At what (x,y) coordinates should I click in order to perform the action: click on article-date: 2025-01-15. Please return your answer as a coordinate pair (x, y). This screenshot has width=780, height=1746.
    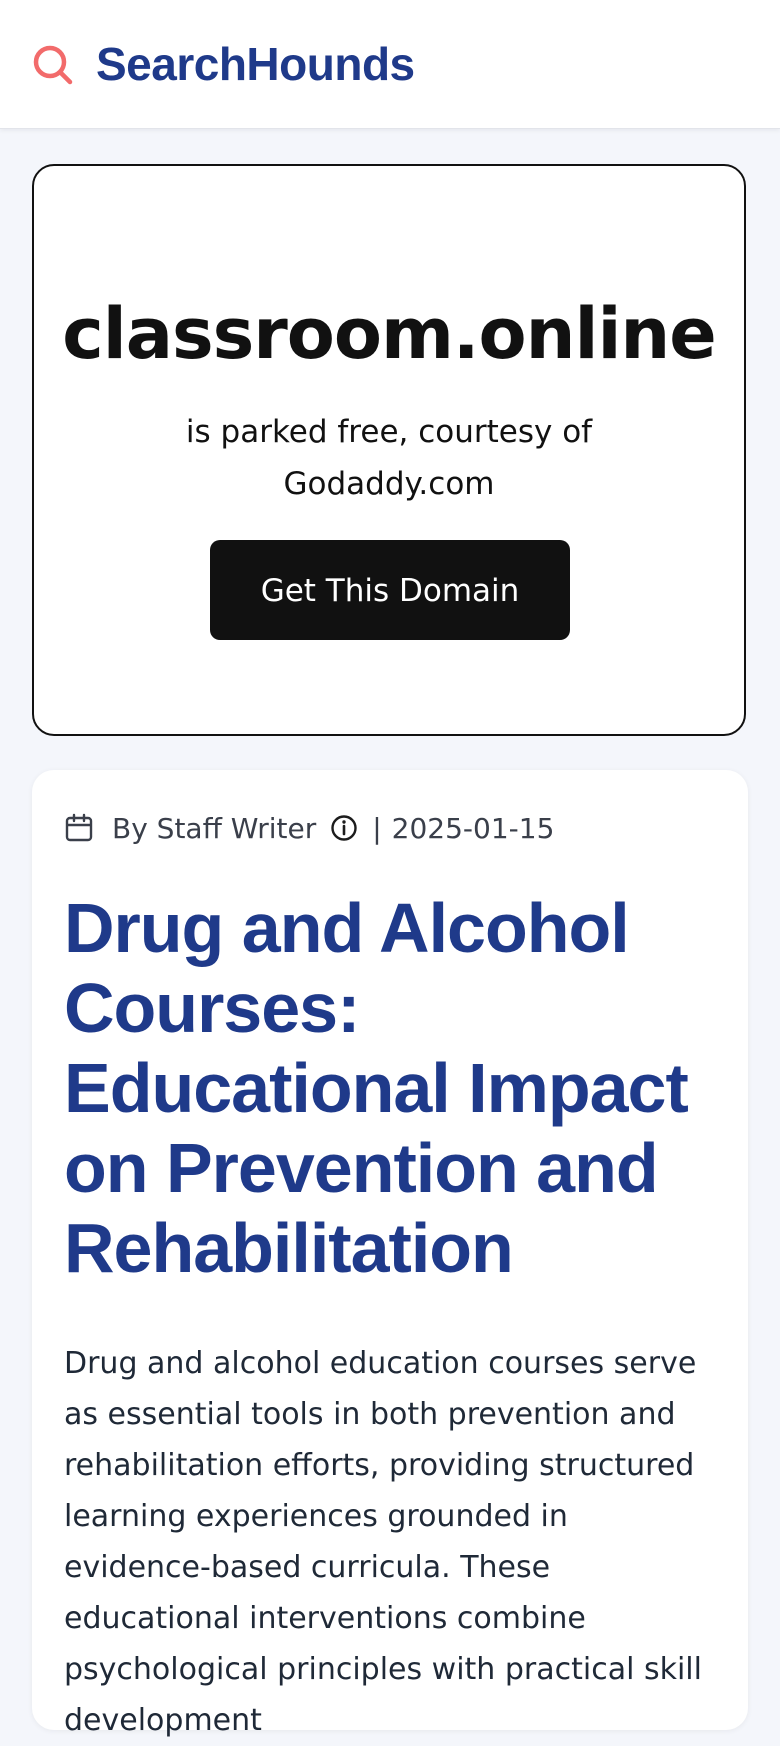
    Looking at the image, I should click on (473, 828).